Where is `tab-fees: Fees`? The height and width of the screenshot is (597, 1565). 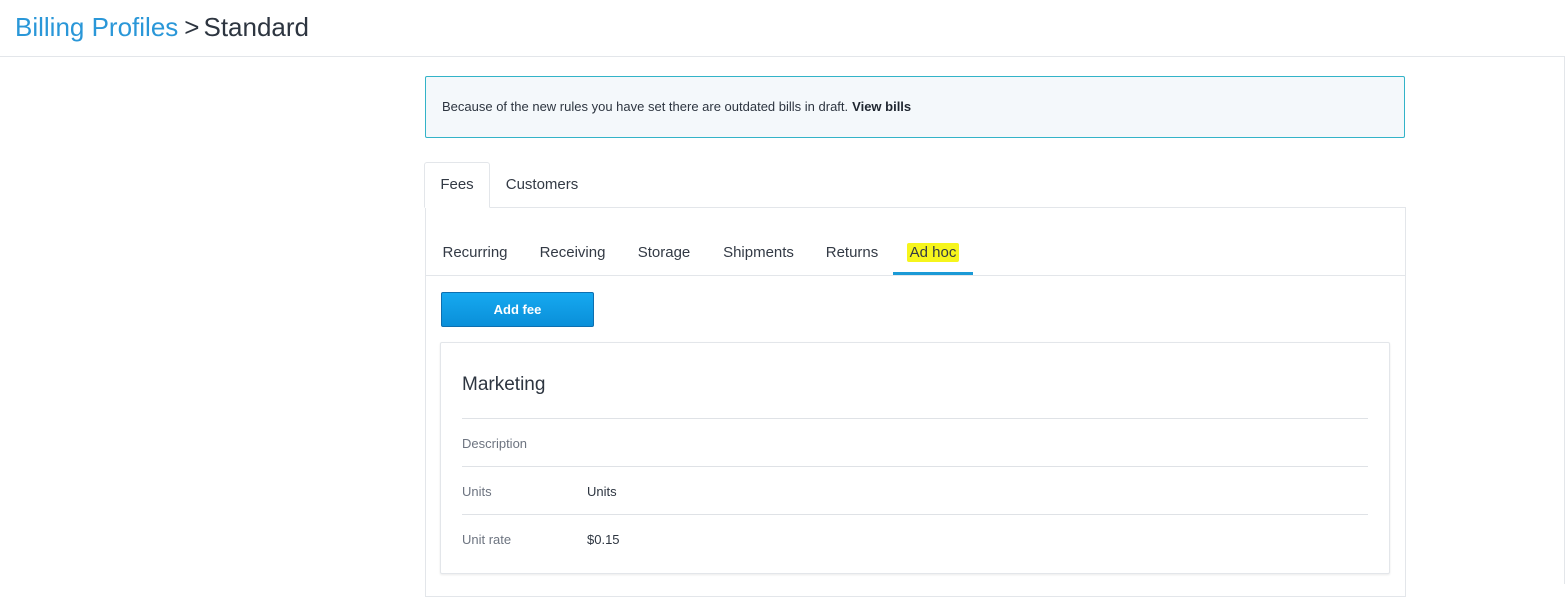
tab-fees: Fees is located at coordinates (457, 185).